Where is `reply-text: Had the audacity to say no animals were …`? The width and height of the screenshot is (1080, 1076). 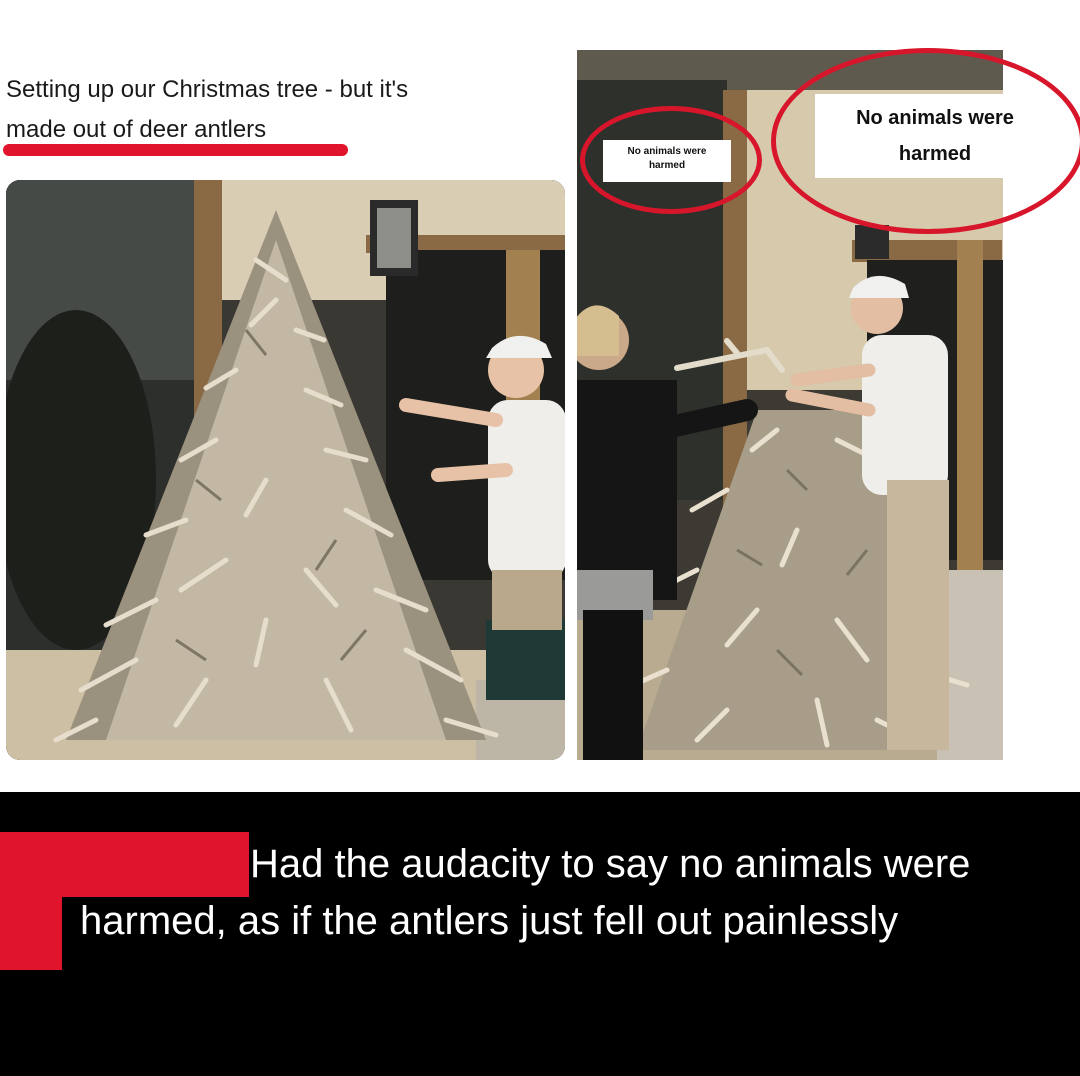
reply-text: Had the audacity to say no animals were … is located at coordinates (525, 892).